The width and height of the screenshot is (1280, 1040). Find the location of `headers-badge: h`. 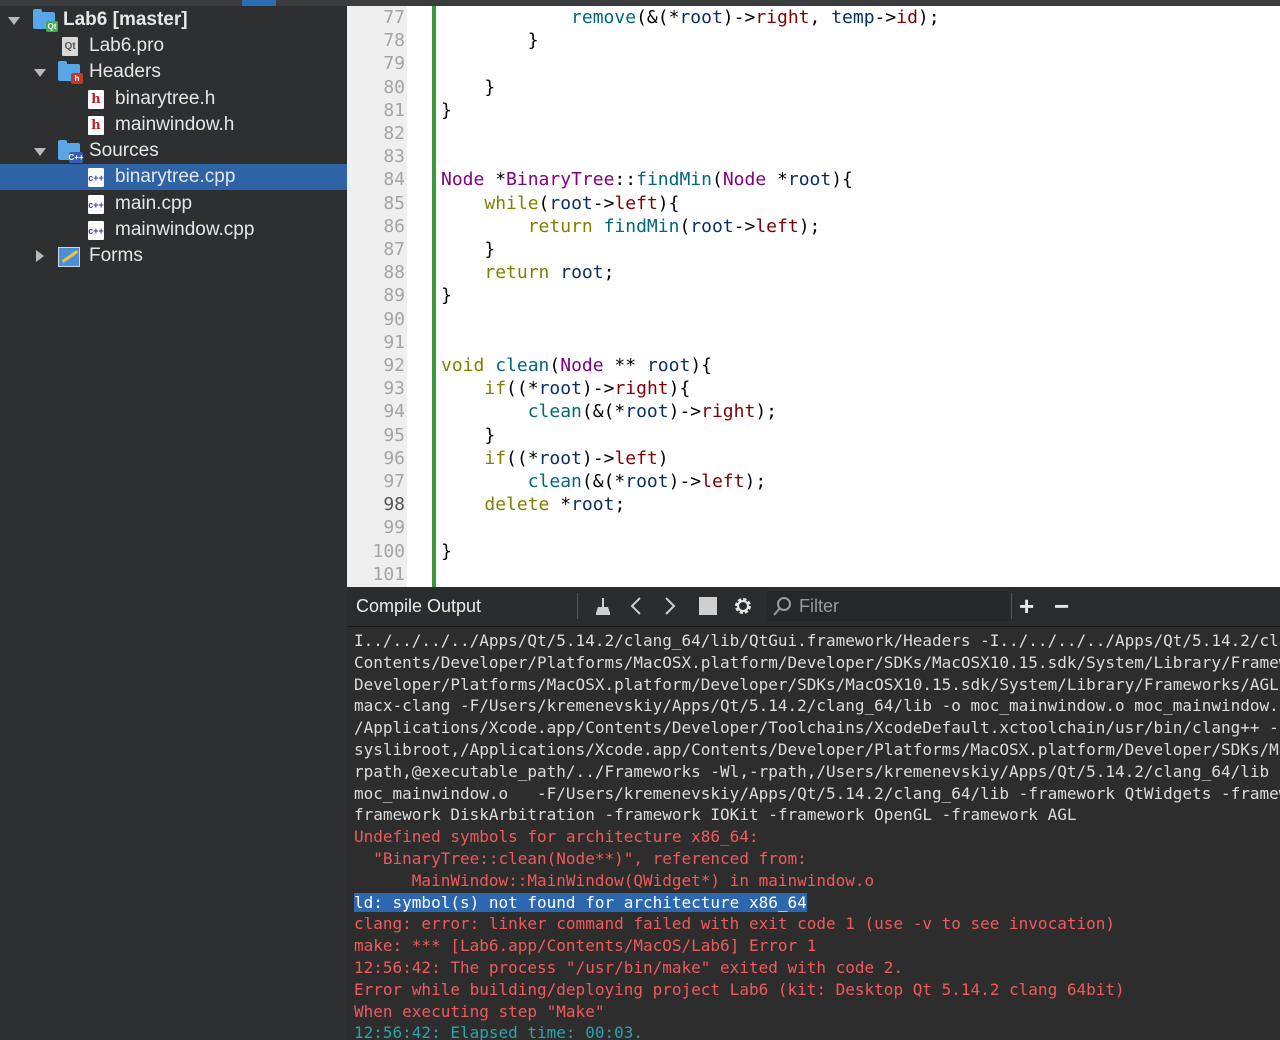

headers-badge: h is located at coordinates (77, 78).